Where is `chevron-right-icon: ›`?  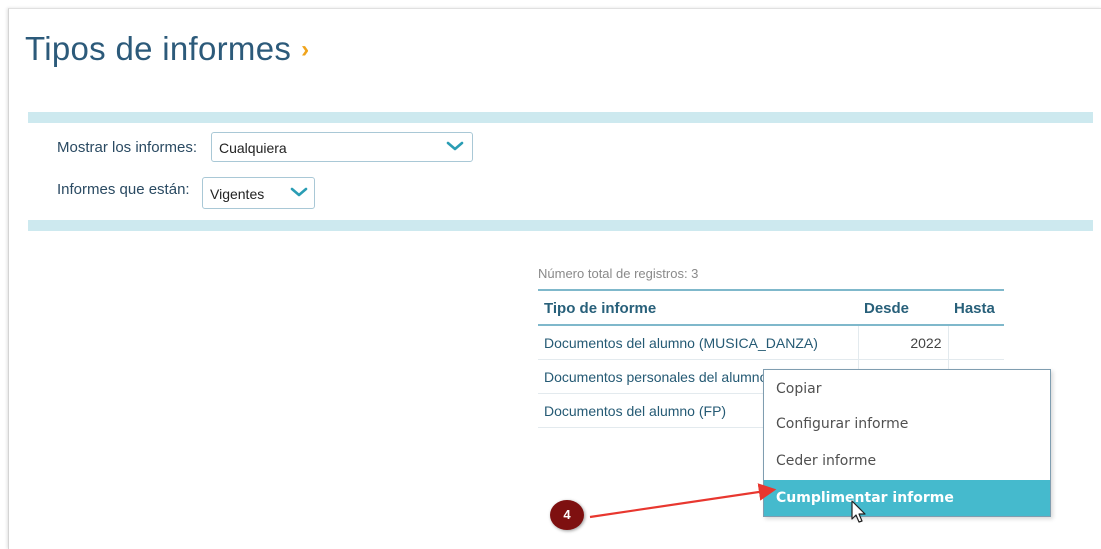
chevron-right-icon: › is located at coordinates (305, 49).